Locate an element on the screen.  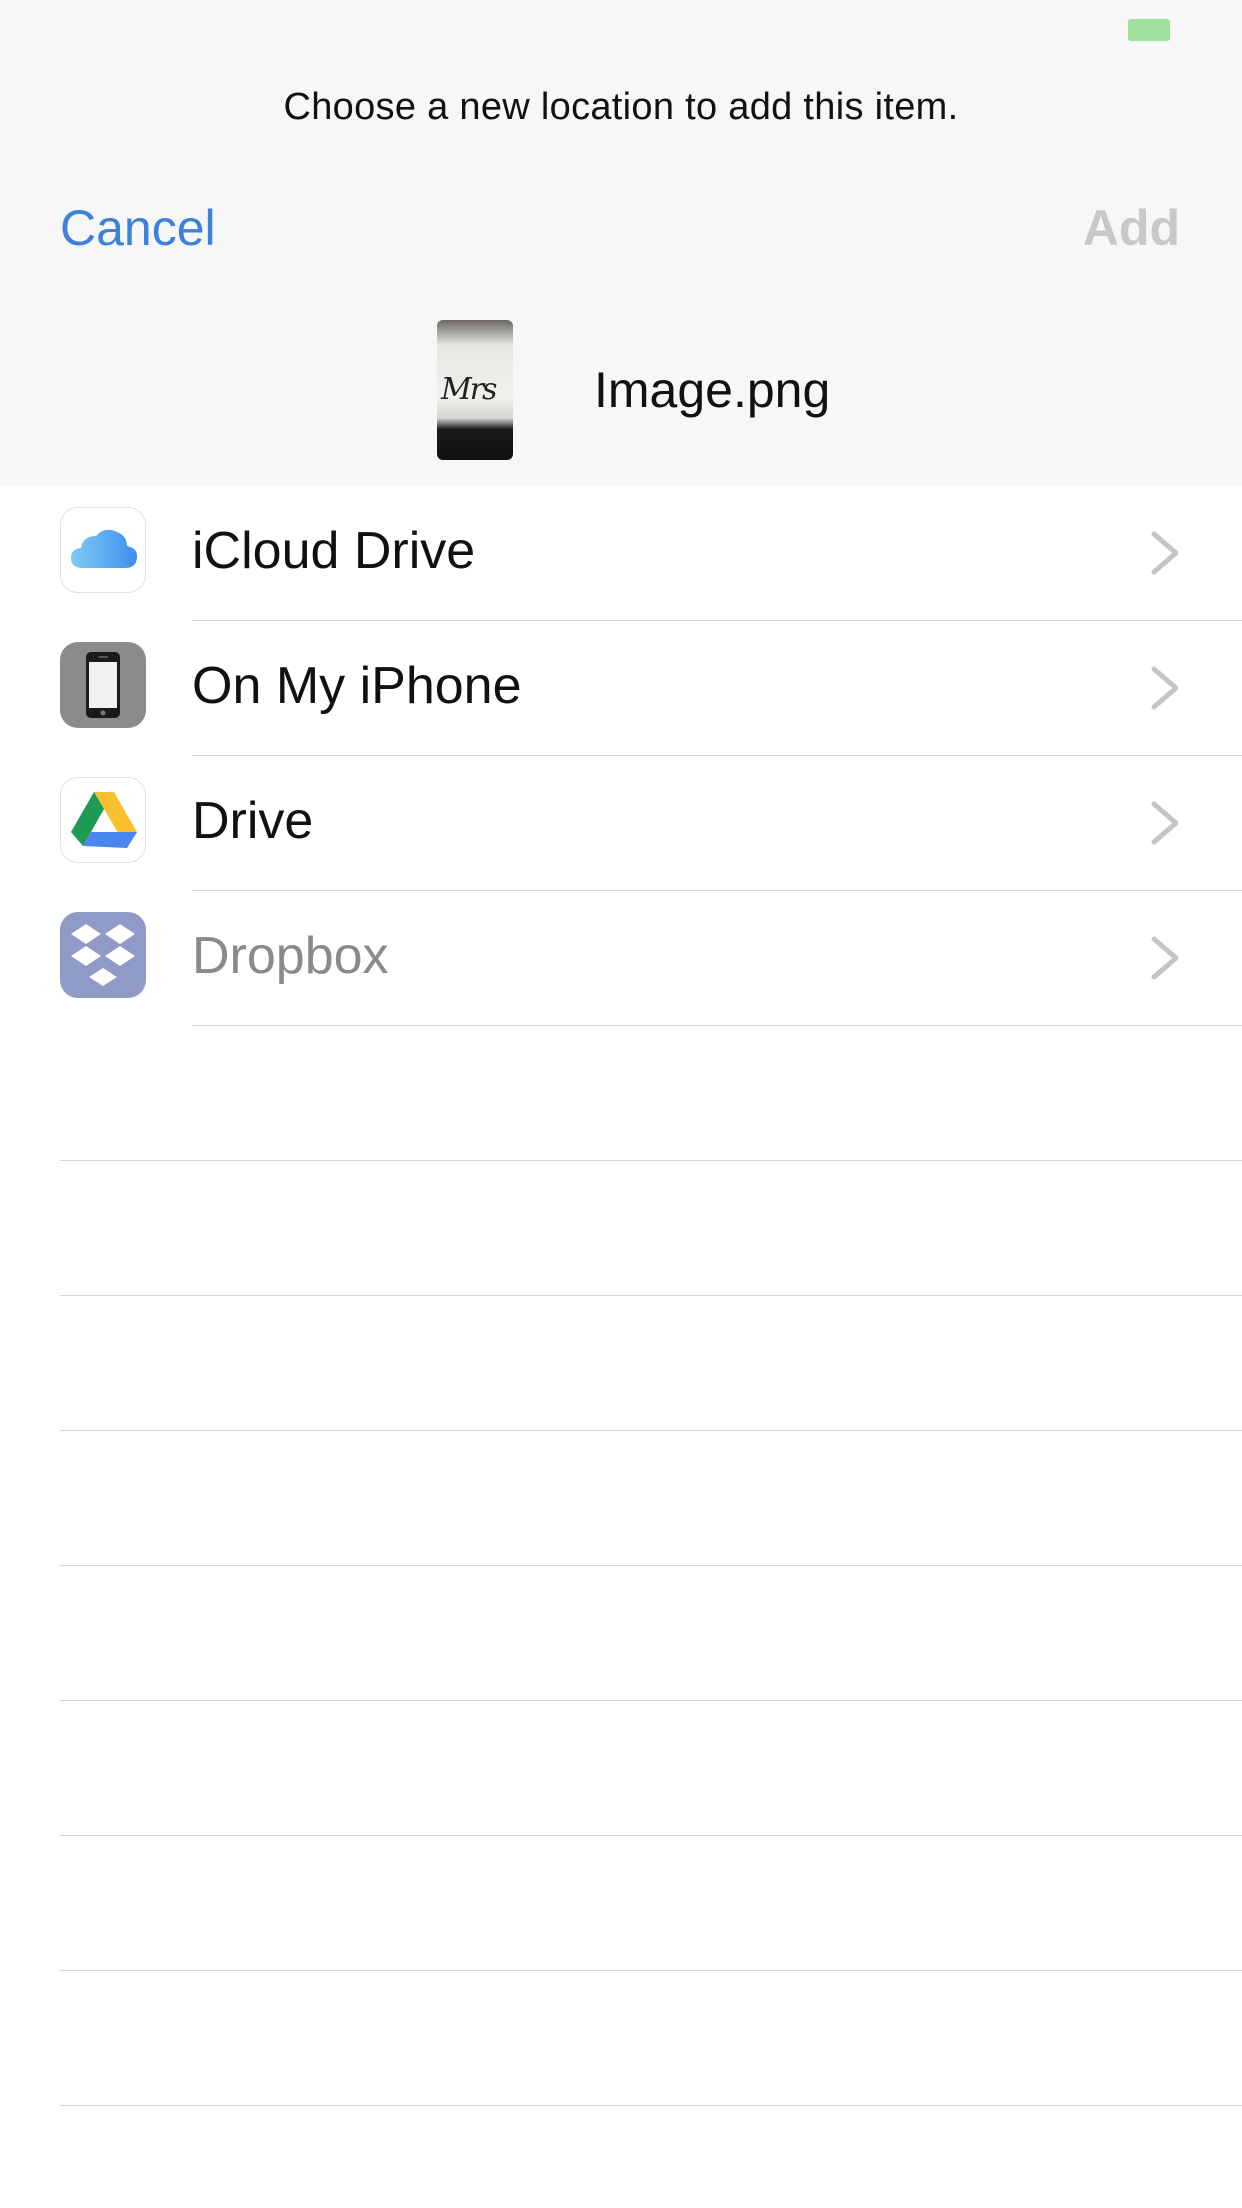
add-button: Add is located at coordinates (1131, 228).